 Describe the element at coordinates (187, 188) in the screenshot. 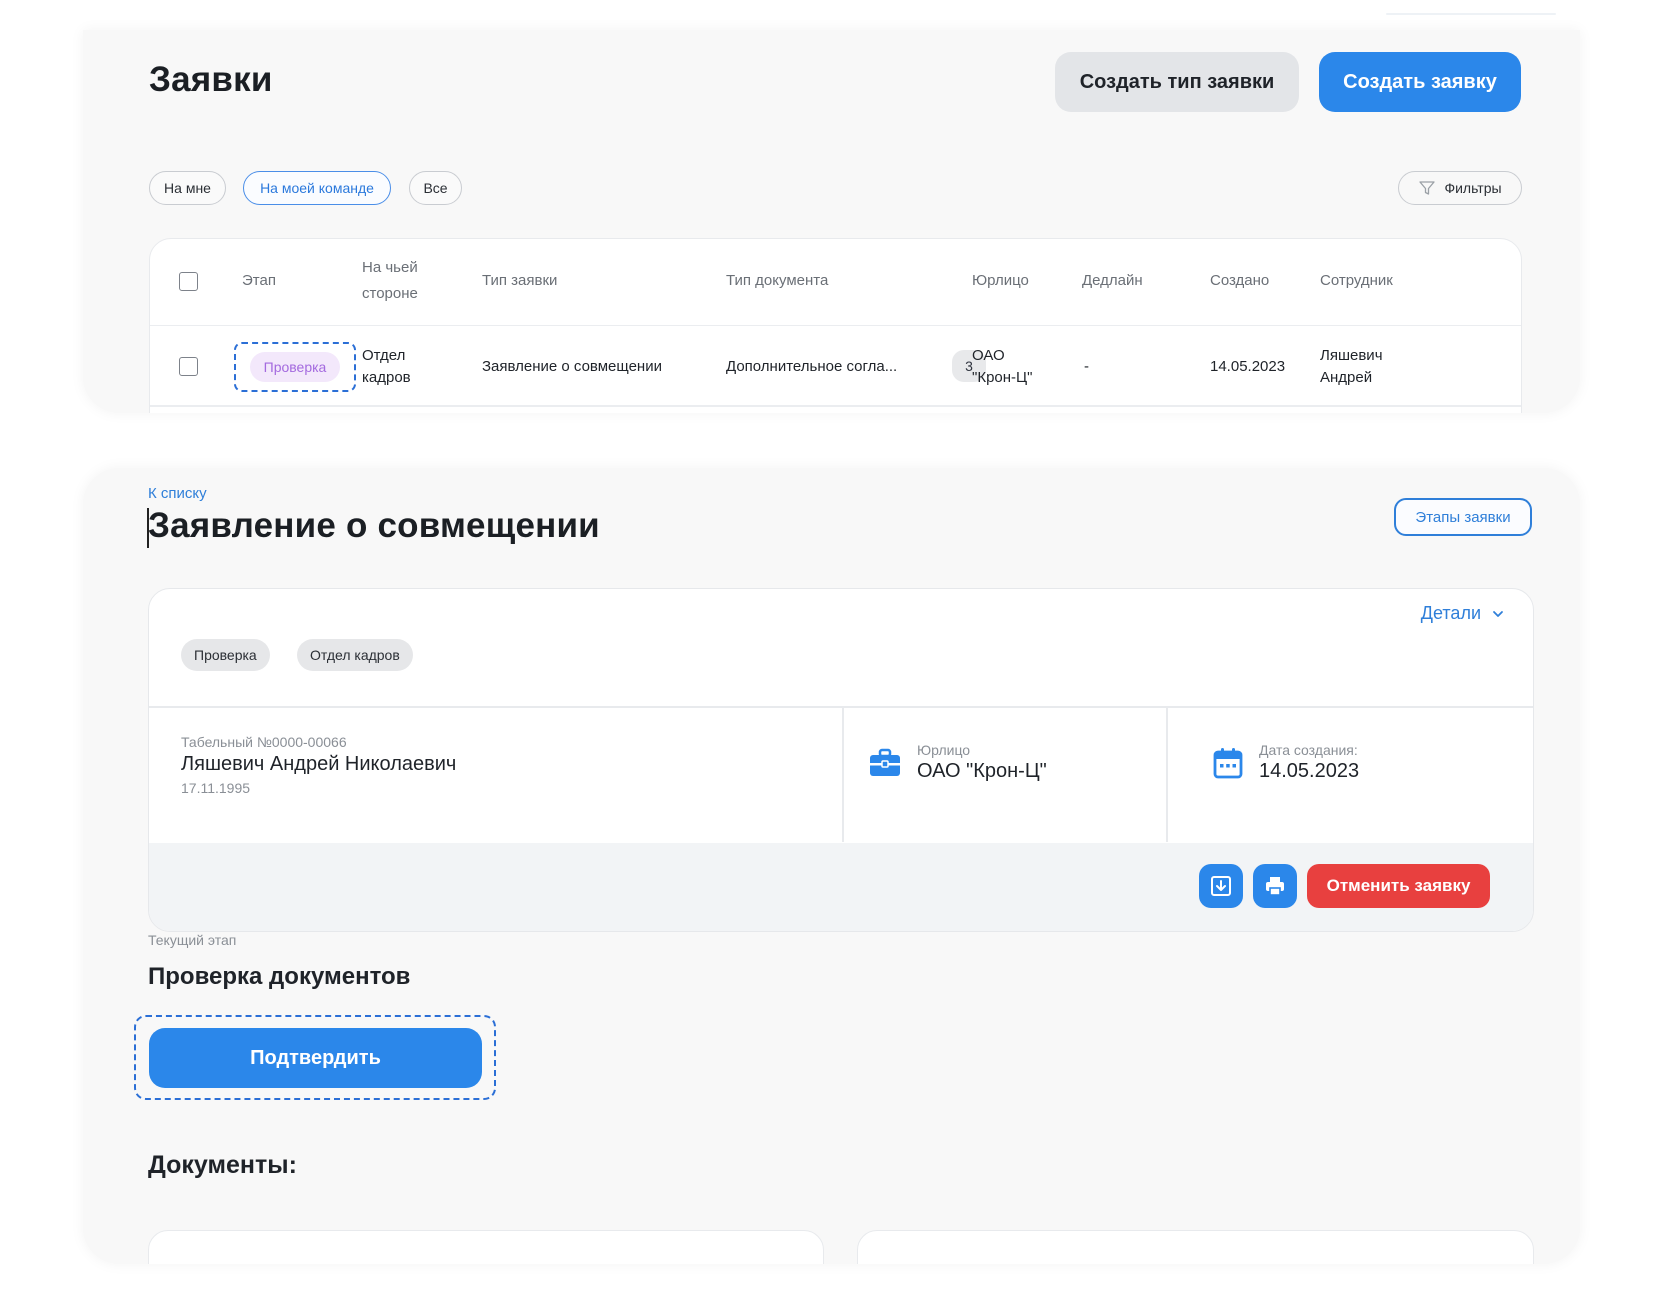

I see `tab-on-me: На мне` at that location.